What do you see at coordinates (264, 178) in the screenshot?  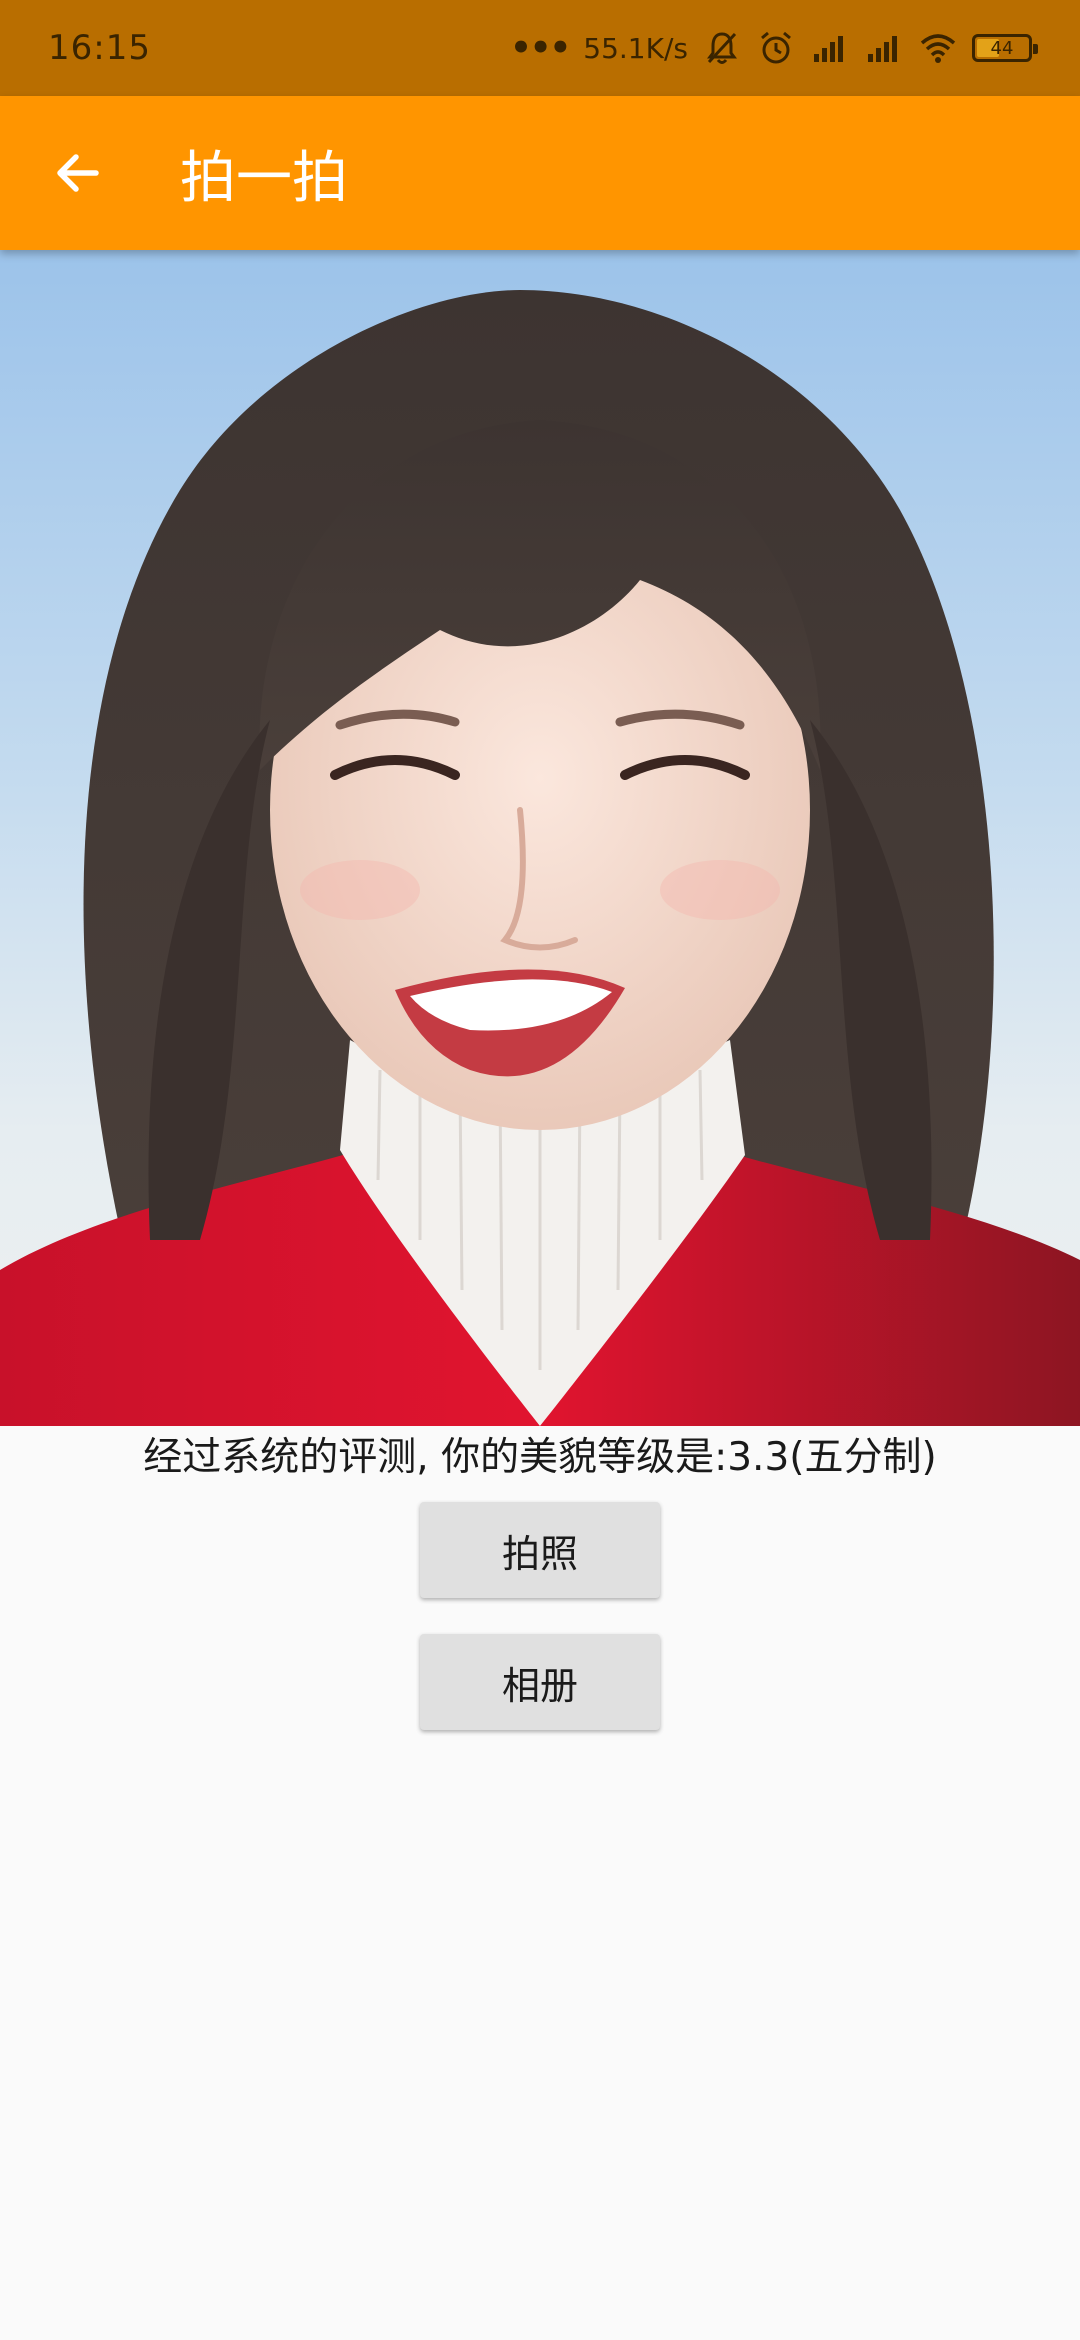 I see `page-title: 拍一拍` at bounding box center [264, 178].